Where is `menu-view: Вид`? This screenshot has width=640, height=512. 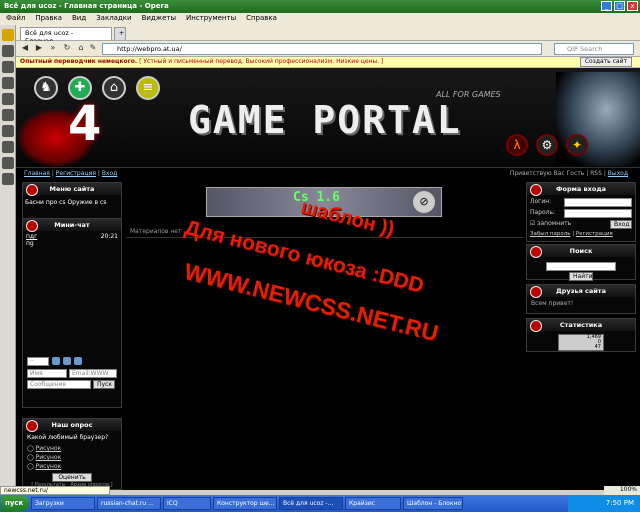 menu-view: Вид is located at coordinates (79, 19).